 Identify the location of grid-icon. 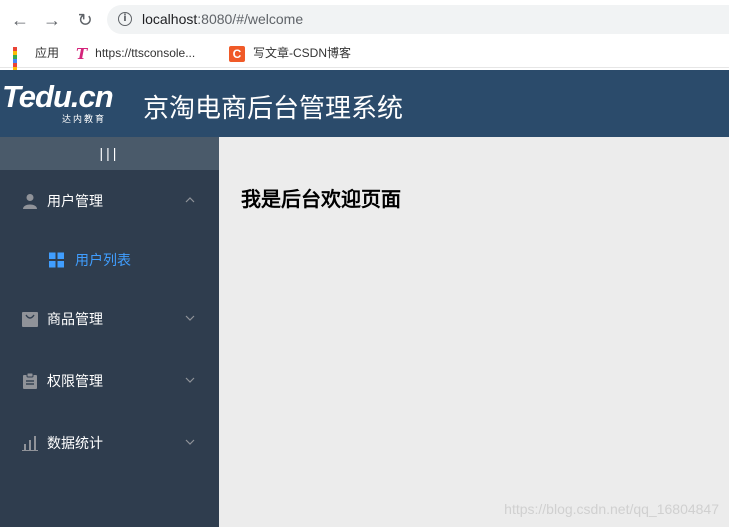
(56, 260).